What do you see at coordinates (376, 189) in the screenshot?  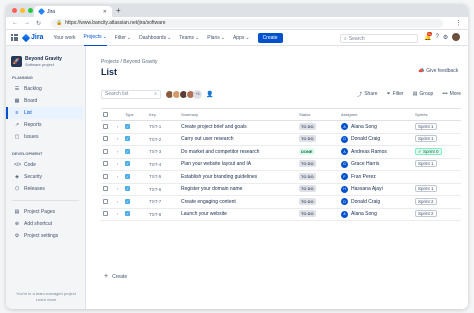 I see `assignee-cell: H Hassana Ajayi` at bounding box center [376, 189].